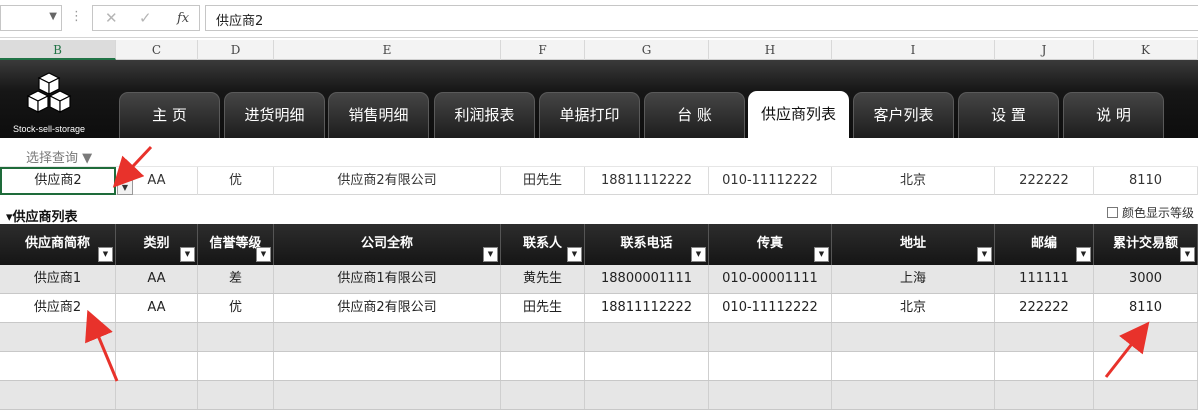  What do you see at coordinates (543, 50) in the screenshot?
I see `column-header-f: F` at bounding box center [543, 50].